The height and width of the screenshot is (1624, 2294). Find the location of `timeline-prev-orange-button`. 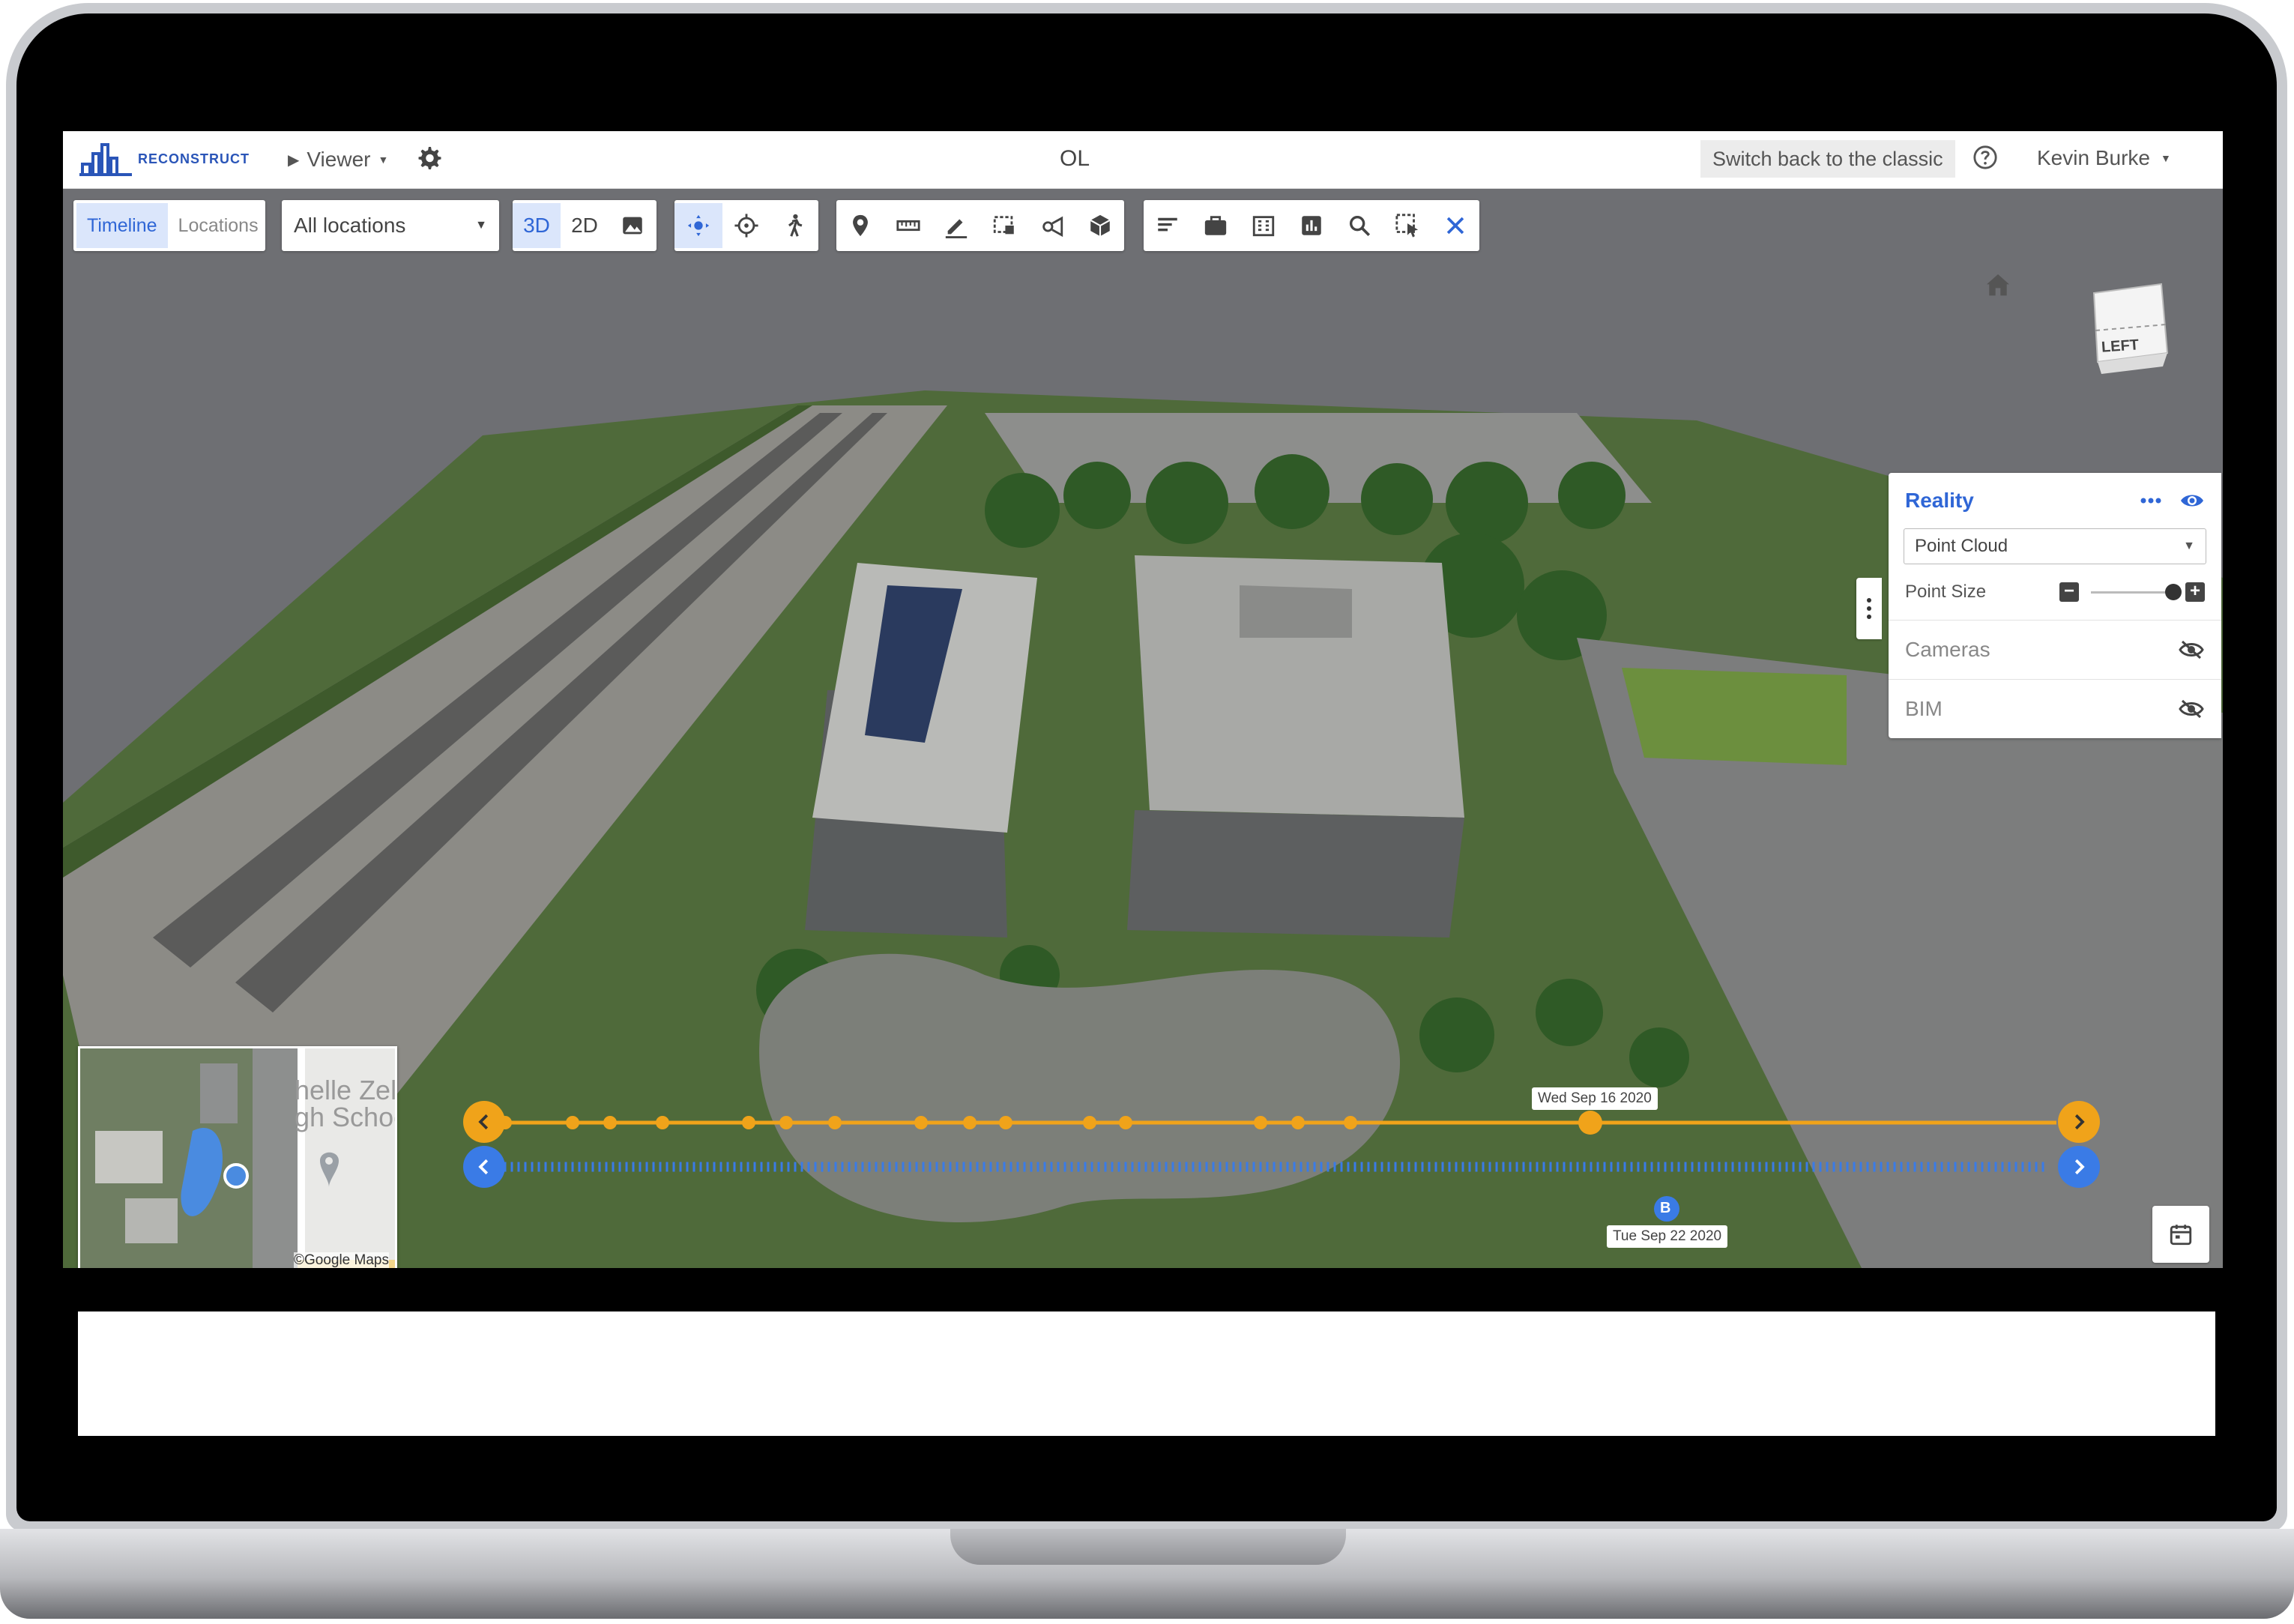

timeline-prev-orange-button is located at coordinates (484, 1122).